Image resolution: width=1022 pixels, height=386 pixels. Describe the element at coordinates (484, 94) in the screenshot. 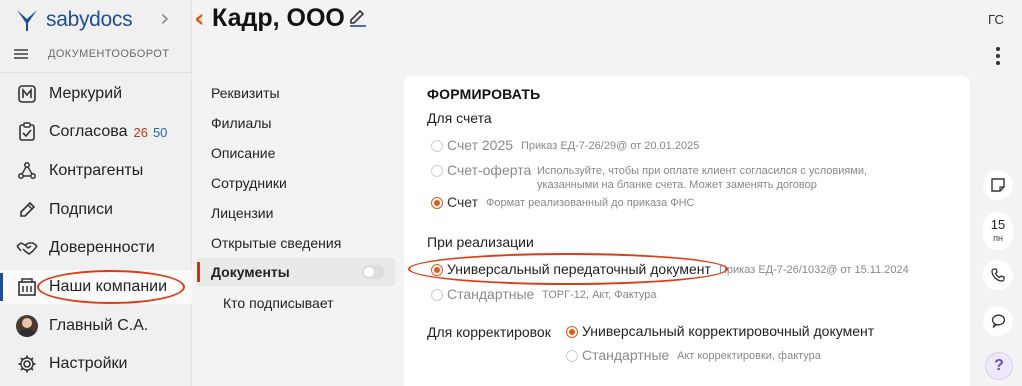

I see `section-title: ФОРМИРОВАТЬ` at that location.